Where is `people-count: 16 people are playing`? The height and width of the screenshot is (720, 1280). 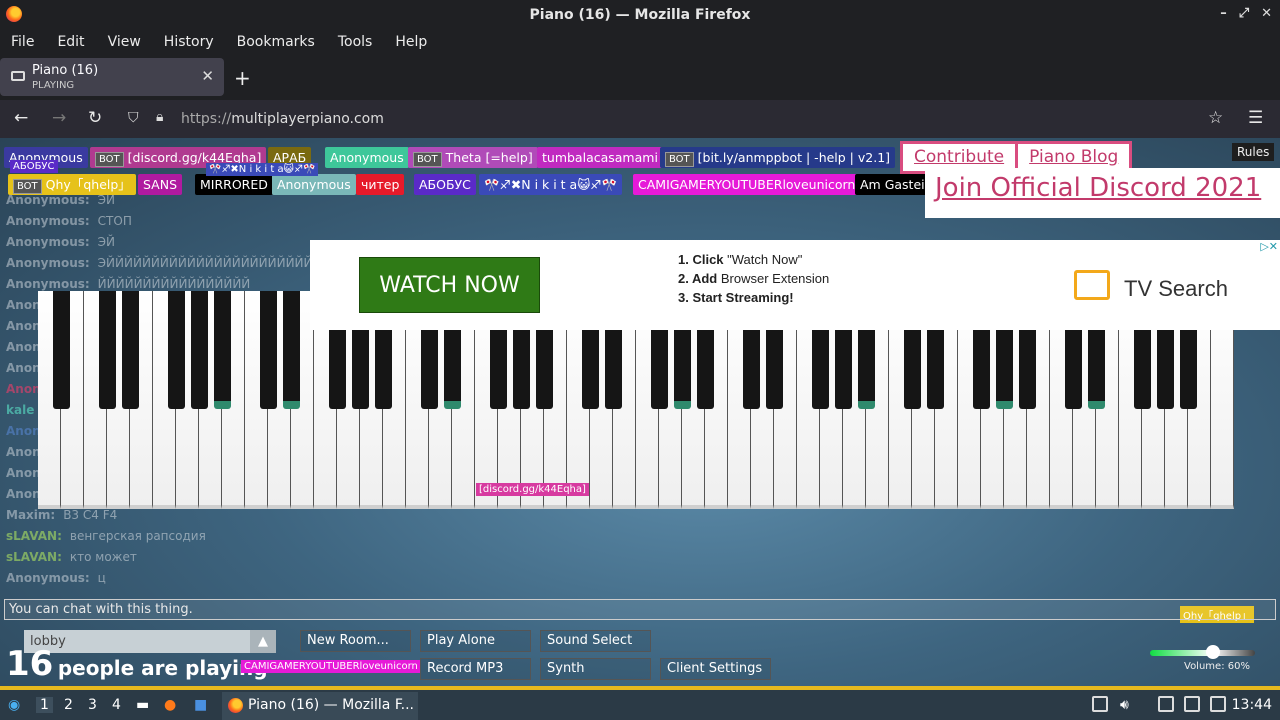 people-count: 16 people are playing is located at coordinates (137, 664).